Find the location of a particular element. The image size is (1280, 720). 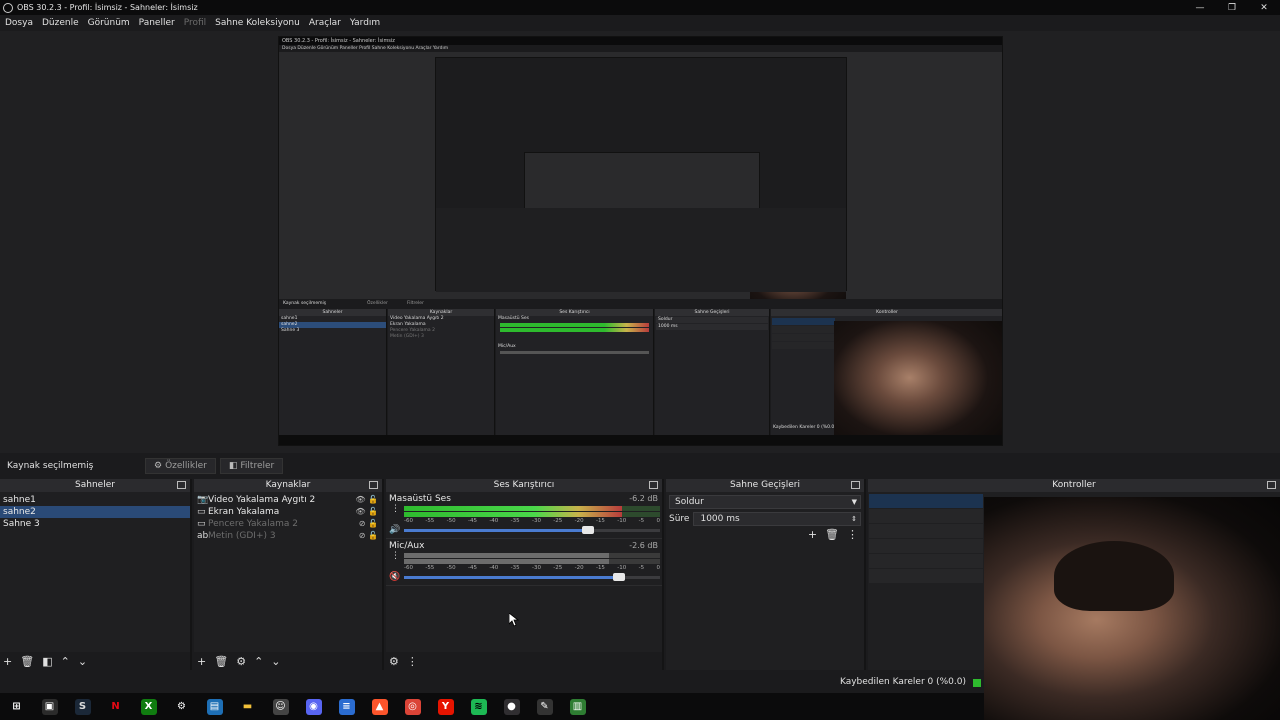

nested-mic: Mic/Aux is located at coordinates (507, 346).